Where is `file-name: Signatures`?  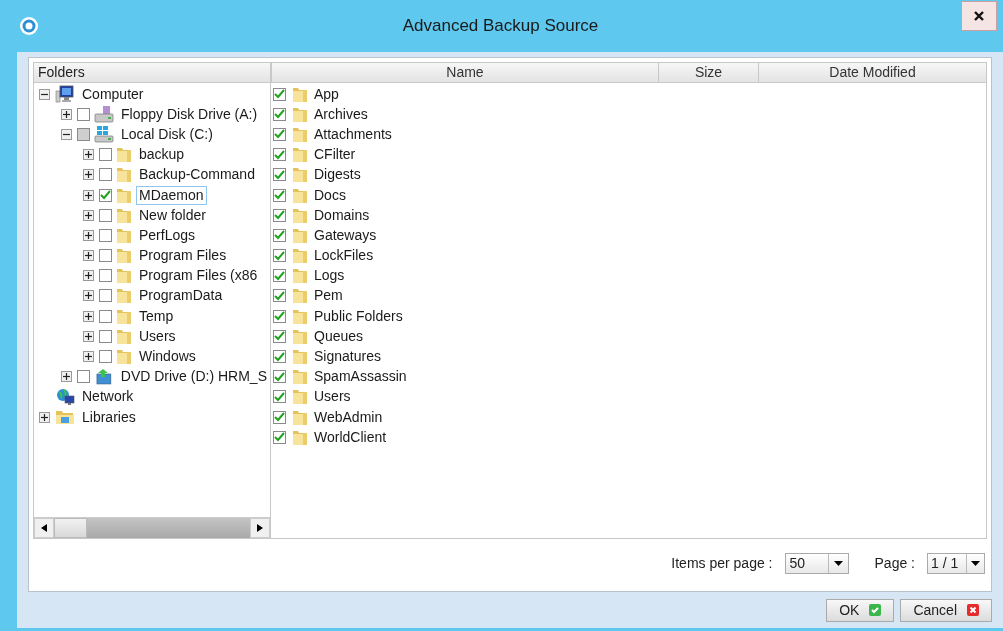 file-name: Signatures is located at coordinates (347, 357).